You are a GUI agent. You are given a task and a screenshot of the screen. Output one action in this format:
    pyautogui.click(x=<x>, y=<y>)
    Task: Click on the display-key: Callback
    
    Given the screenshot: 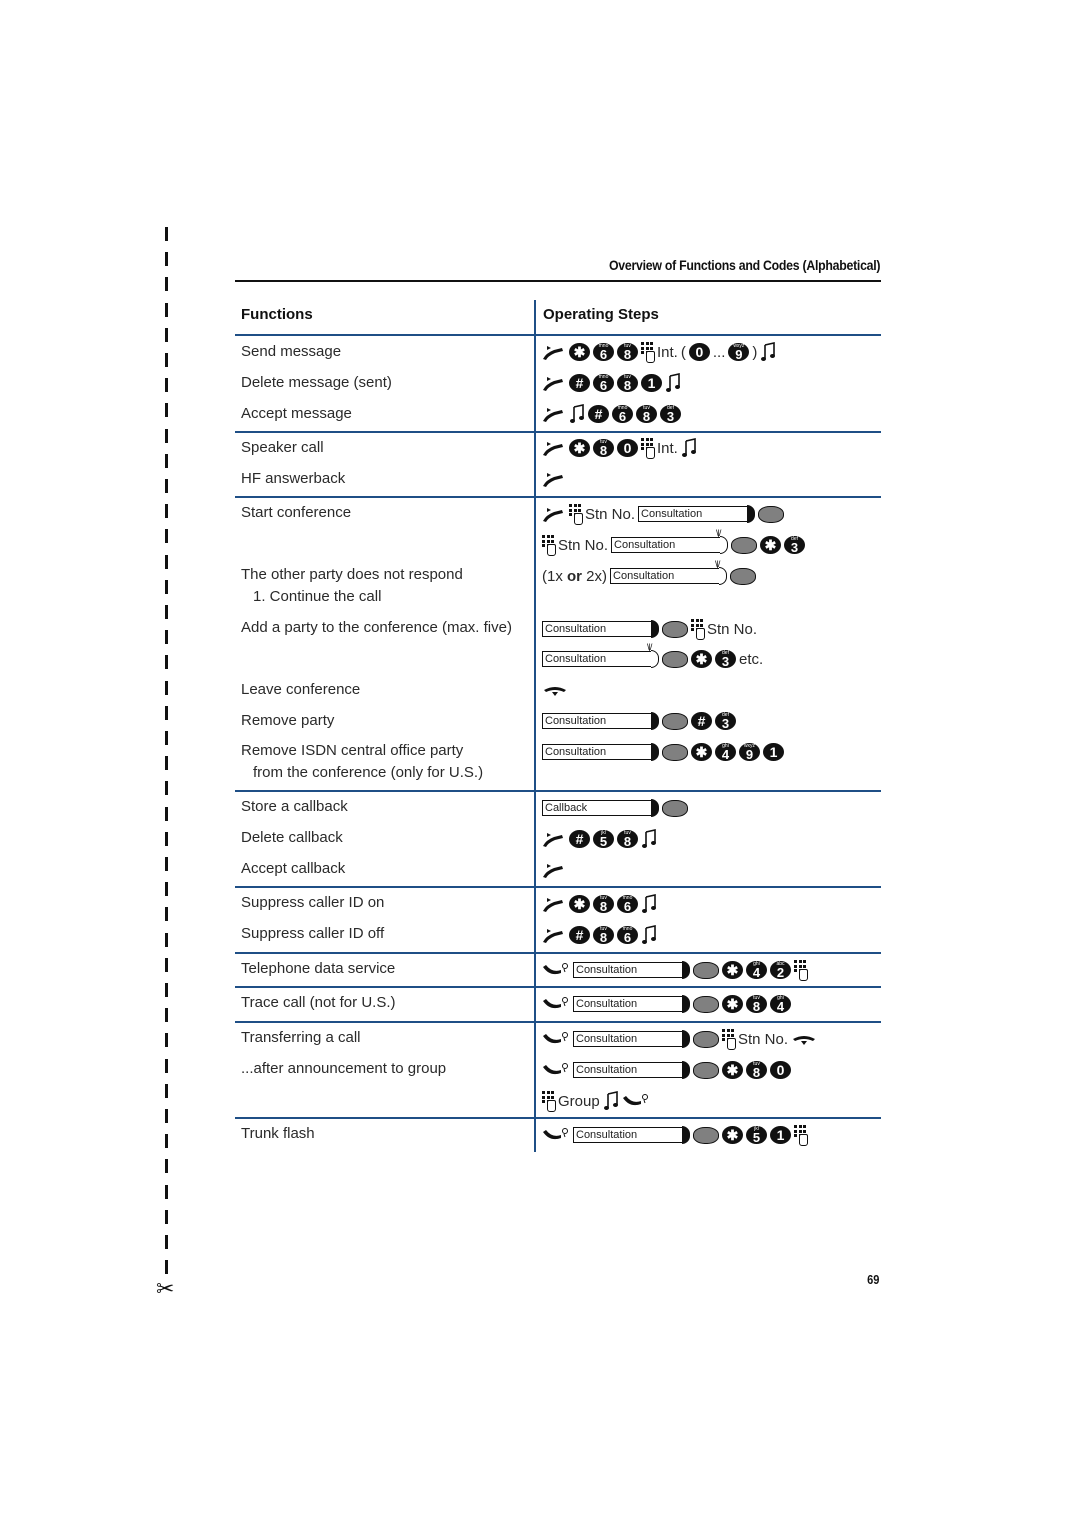 What is the action you would take?
    pyautogui.click(x=615, y=808)
    